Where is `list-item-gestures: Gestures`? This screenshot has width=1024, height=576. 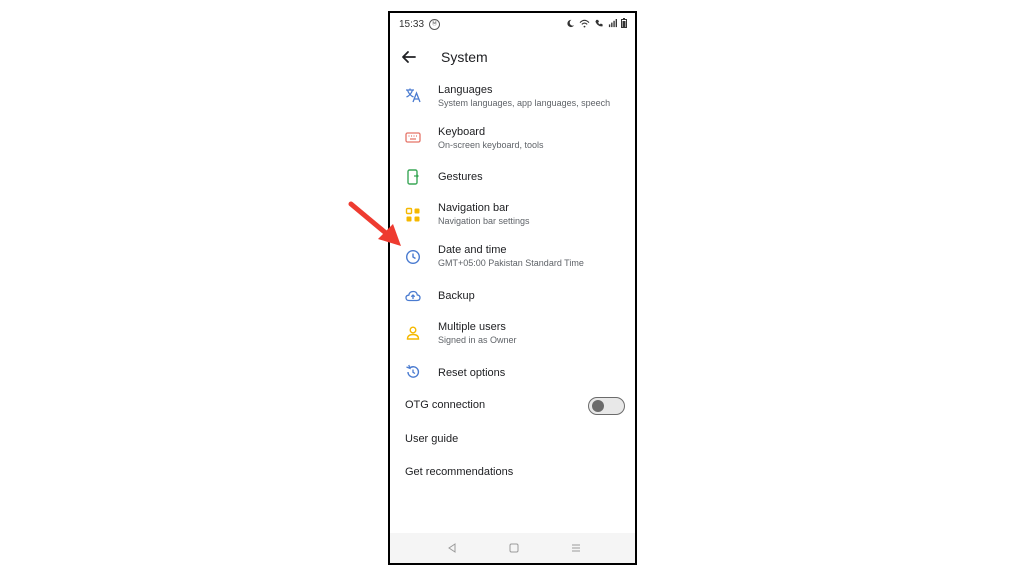 list-item-gestures: Gestures is located at coordinates (512, 180).